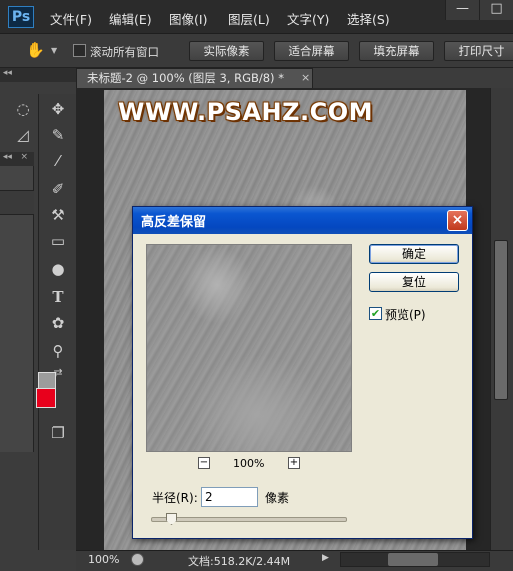 This screenshot has height=571, width=513. What do you see at coordinates (249, 519) in the screenshot?
I see `radius-slider-track` at bounding box center [249, 519].